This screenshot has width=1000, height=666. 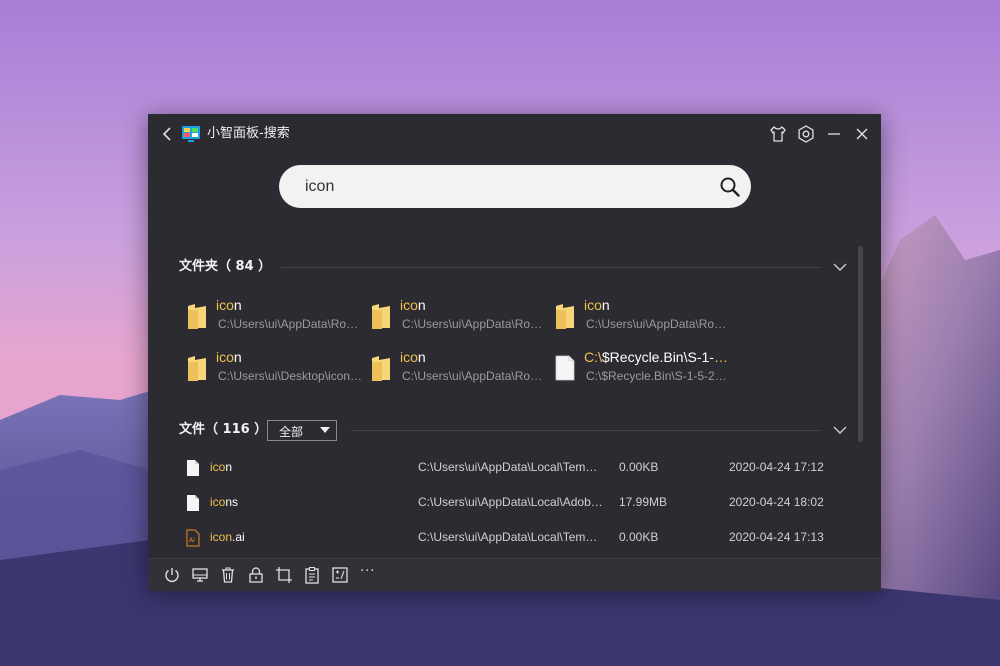 I want to click on monitor-icon, so click(x=200, y=575).